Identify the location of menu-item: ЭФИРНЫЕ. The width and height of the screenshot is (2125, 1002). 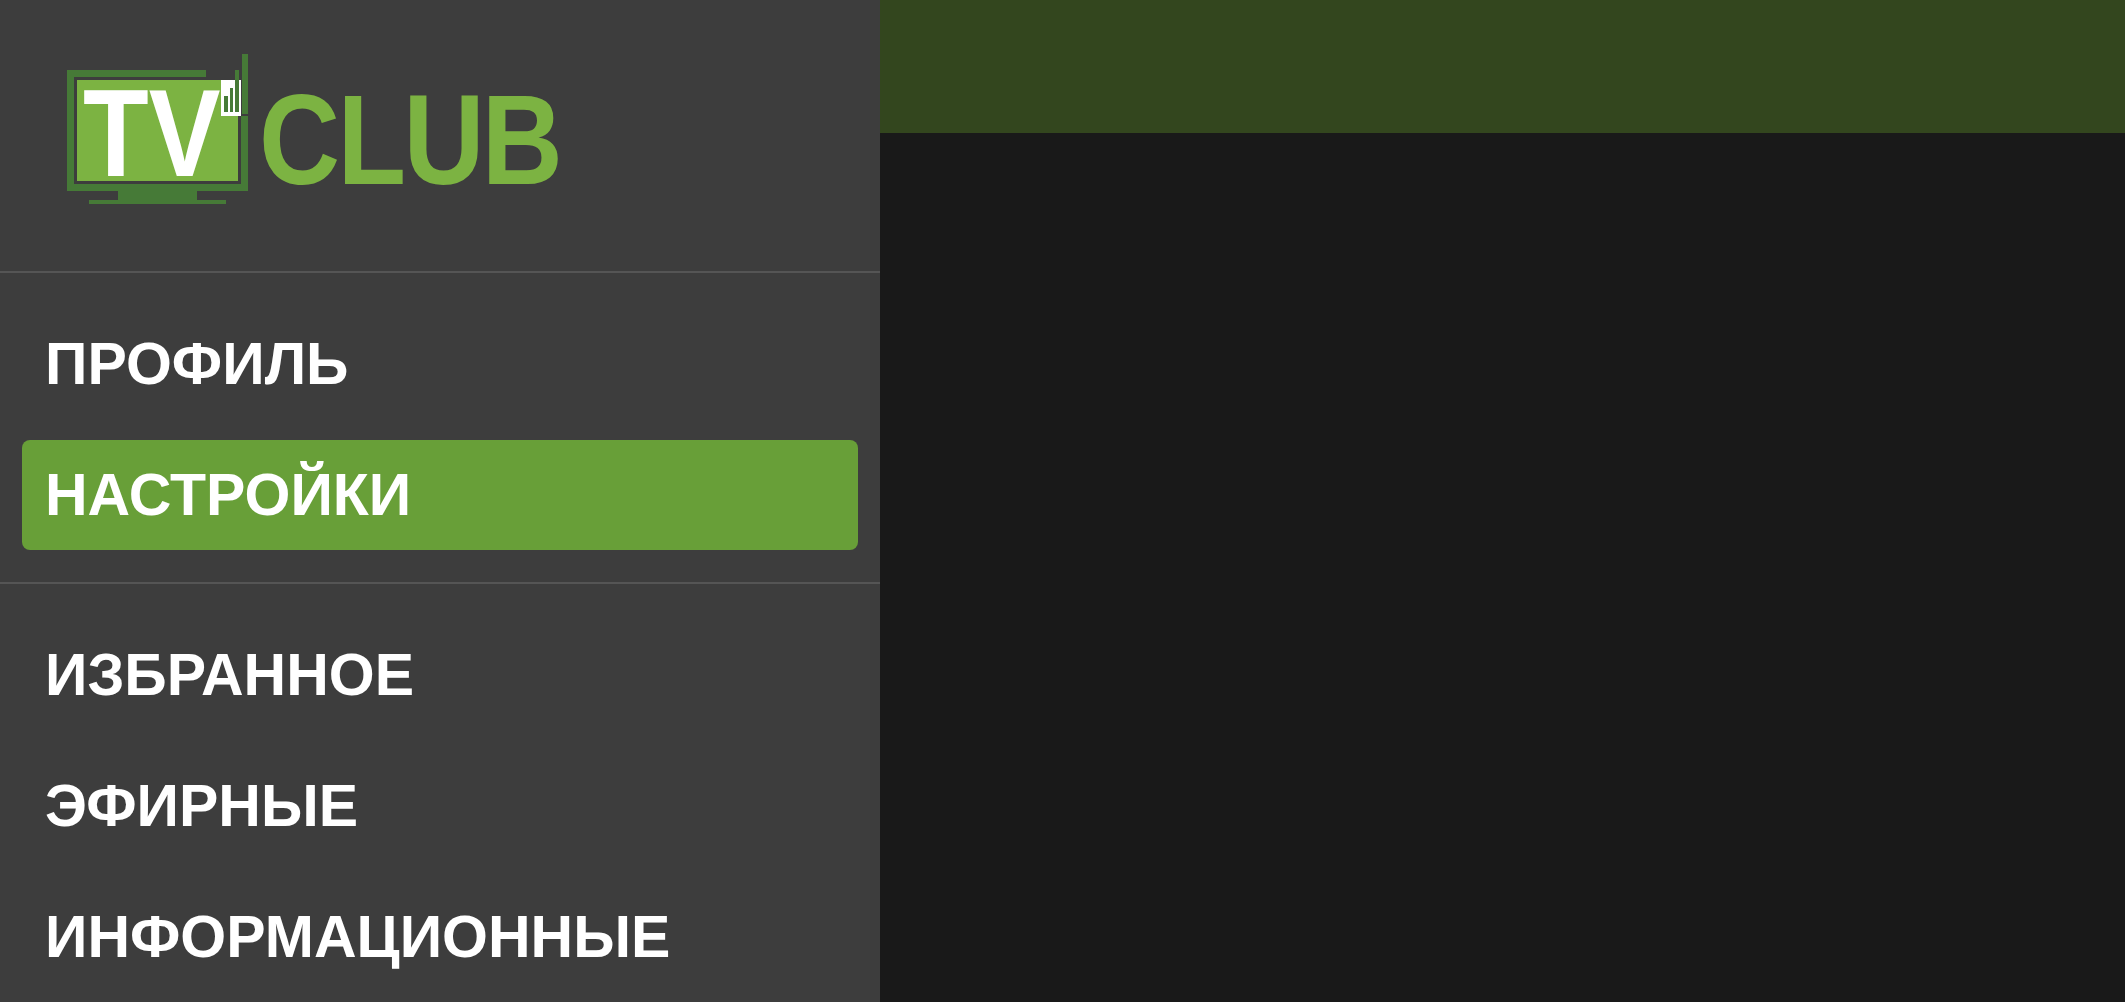
(440, 806).